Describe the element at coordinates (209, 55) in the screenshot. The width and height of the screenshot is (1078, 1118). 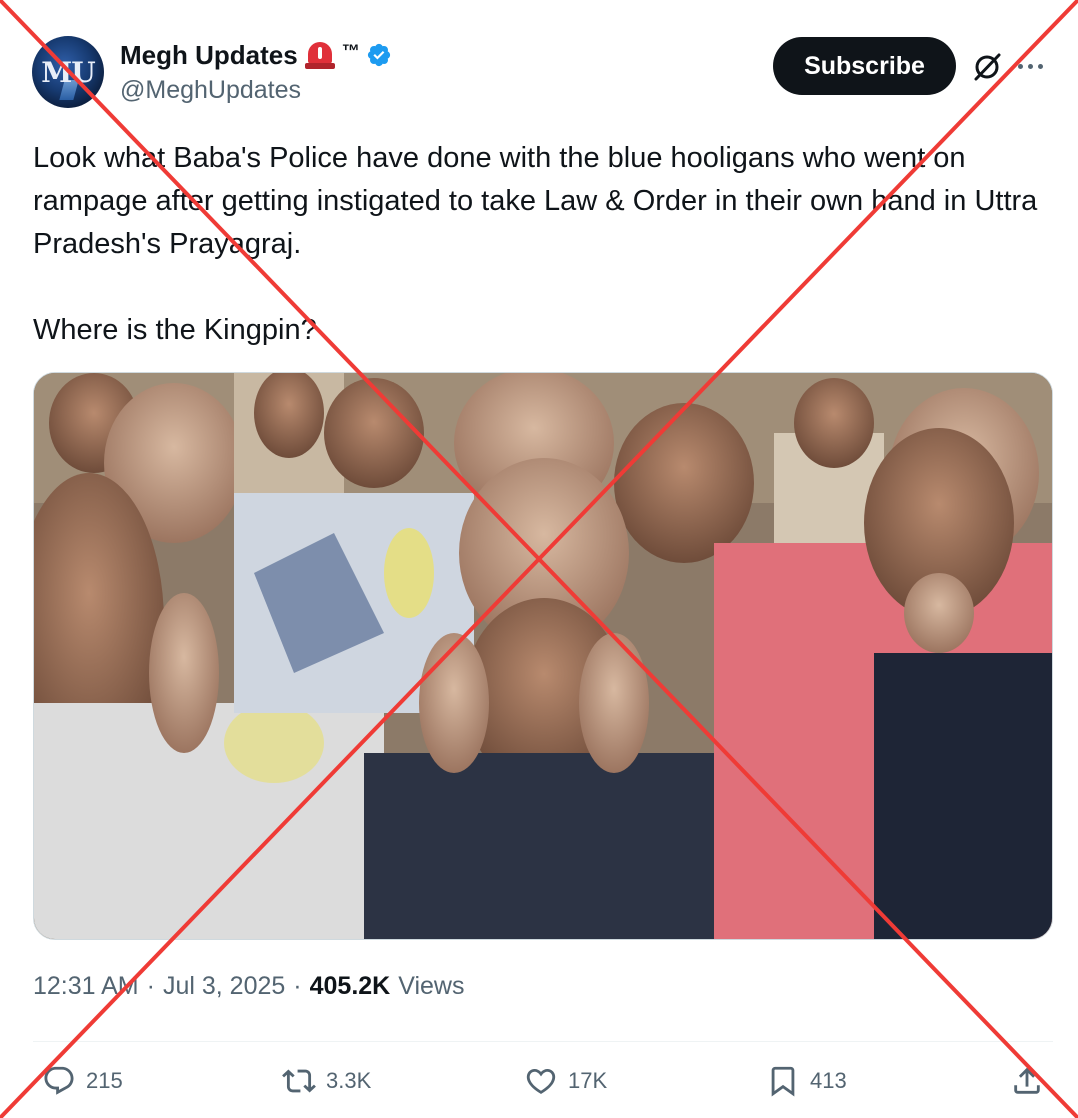
I see `display-name: Megh Updates` at that location.